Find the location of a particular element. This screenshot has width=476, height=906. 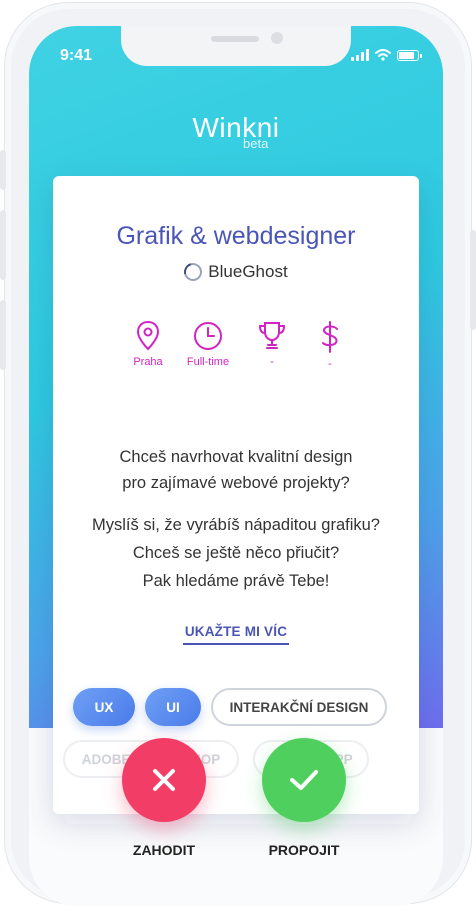

status-bar: 9:41 is located at coordinates (236, 56).